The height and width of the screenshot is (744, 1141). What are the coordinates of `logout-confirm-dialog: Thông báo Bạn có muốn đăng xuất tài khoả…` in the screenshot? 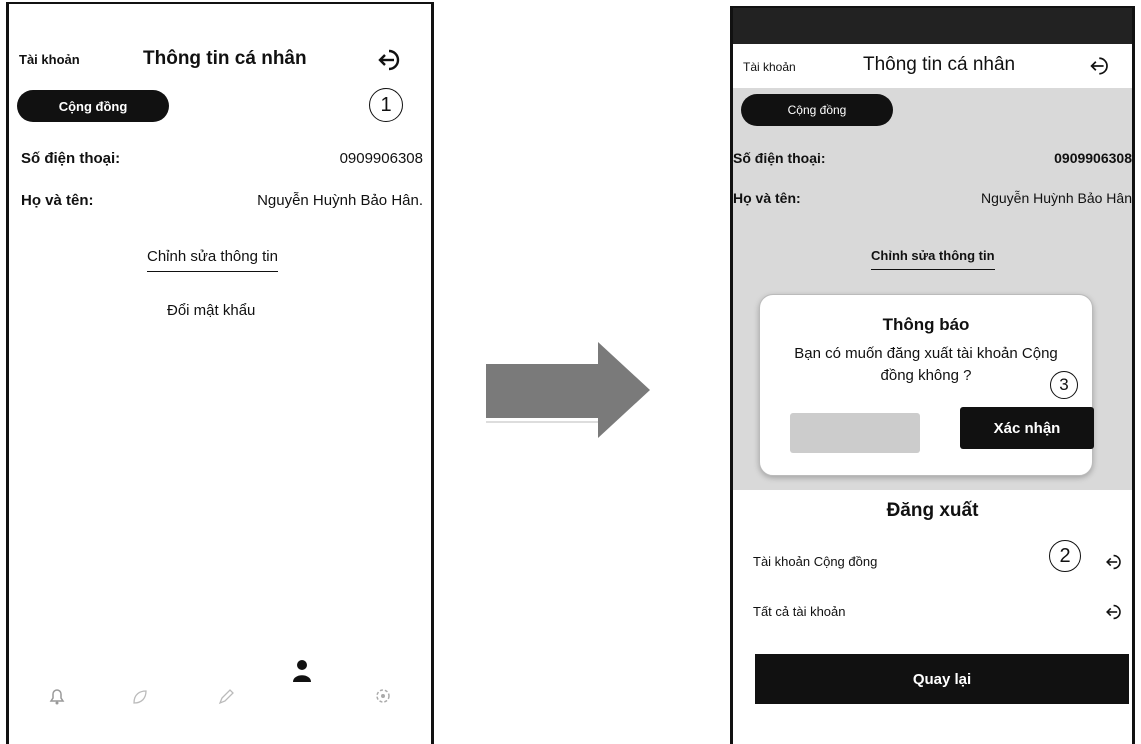 It's located at (926, 385).